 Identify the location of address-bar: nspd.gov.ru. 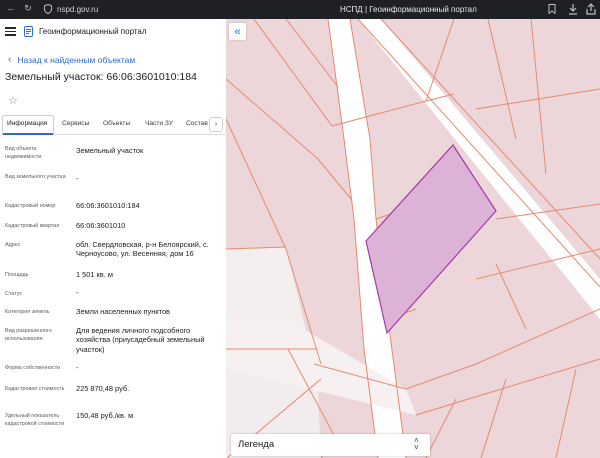
(77, 9).